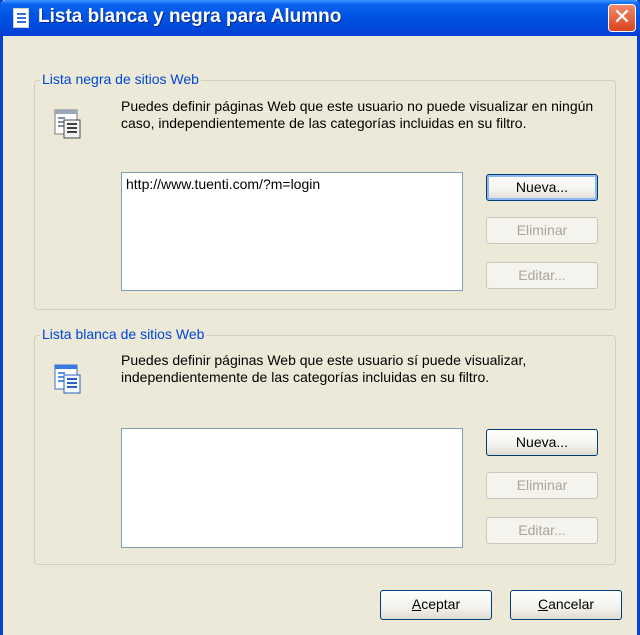  I want to click on whitelist-legend: Lista blanca de sitios Web, so click(123, 334).